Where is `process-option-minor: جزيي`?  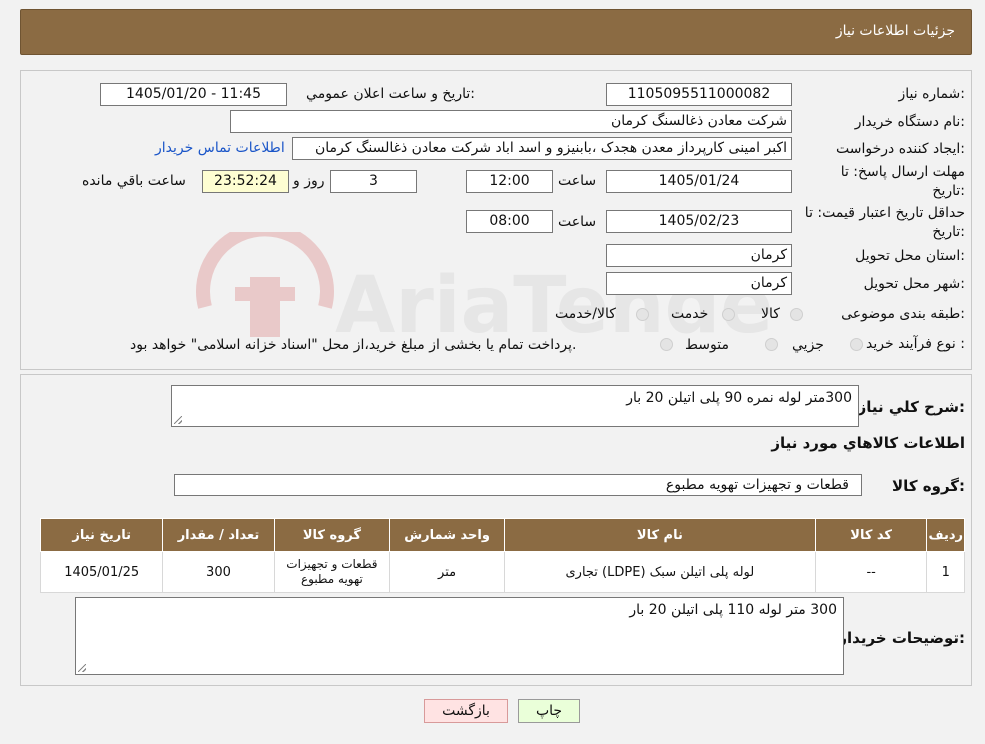
process-option-minor: جزيي is located at coordinates (808, 345).